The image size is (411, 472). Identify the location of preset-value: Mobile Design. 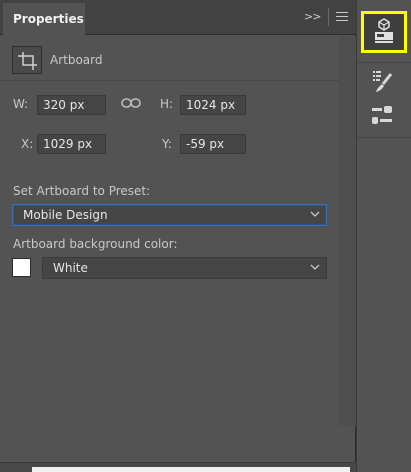
(65, 215).